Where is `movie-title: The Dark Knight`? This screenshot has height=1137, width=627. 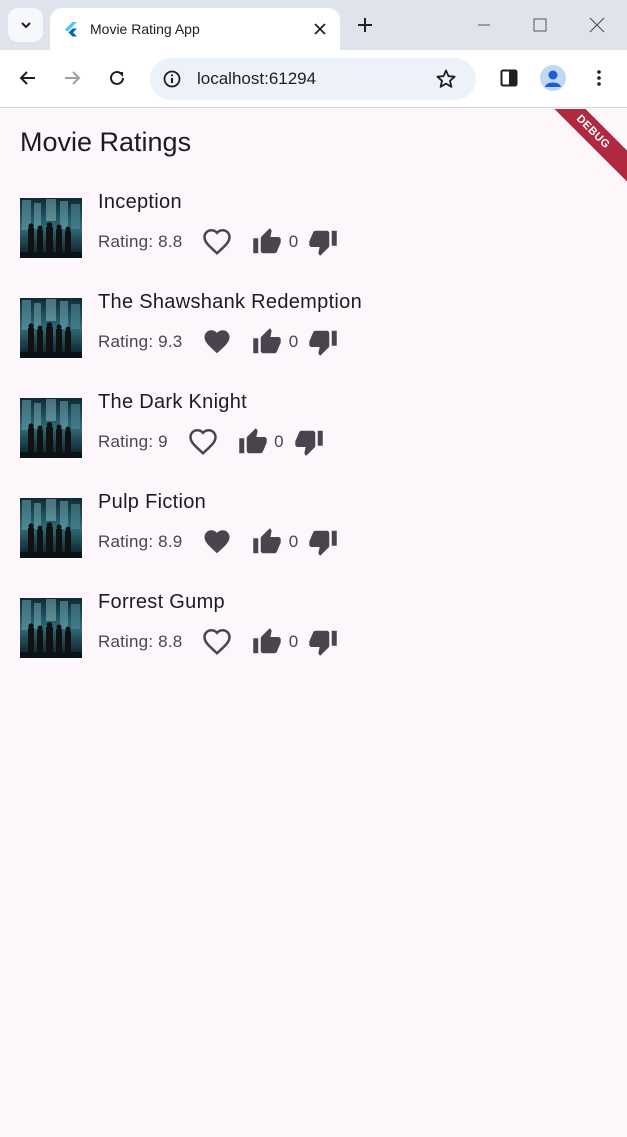
movie-title: The Dark Knight is located at coordinates (173, 402).